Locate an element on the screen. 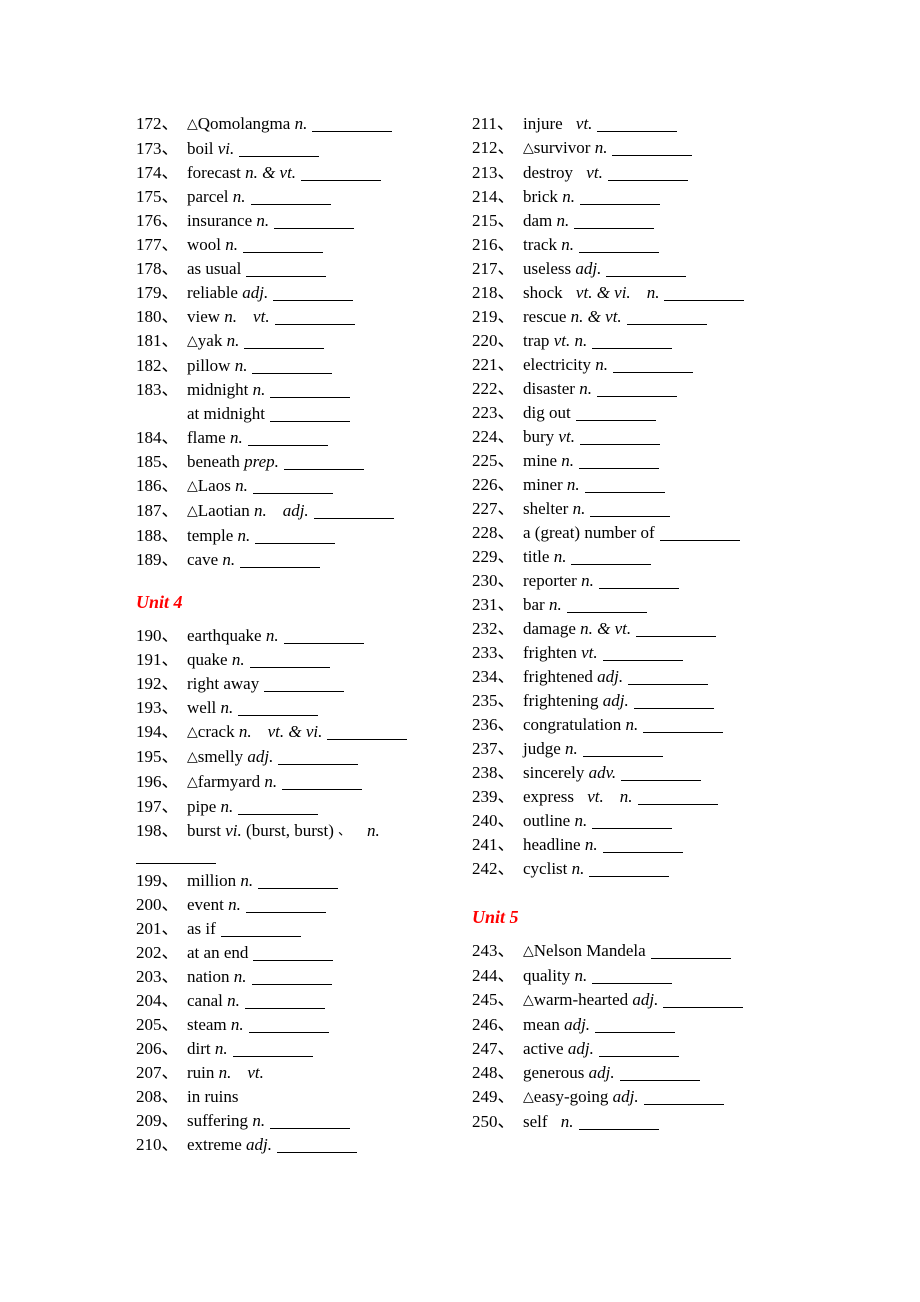  entry-number: 190、 is located at coordinates (157, 635).